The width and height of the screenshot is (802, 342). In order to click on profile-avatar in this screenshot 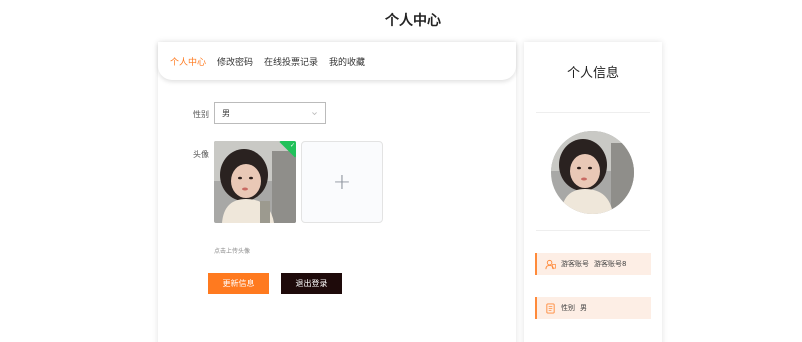, I will do `click(592, 172)`.